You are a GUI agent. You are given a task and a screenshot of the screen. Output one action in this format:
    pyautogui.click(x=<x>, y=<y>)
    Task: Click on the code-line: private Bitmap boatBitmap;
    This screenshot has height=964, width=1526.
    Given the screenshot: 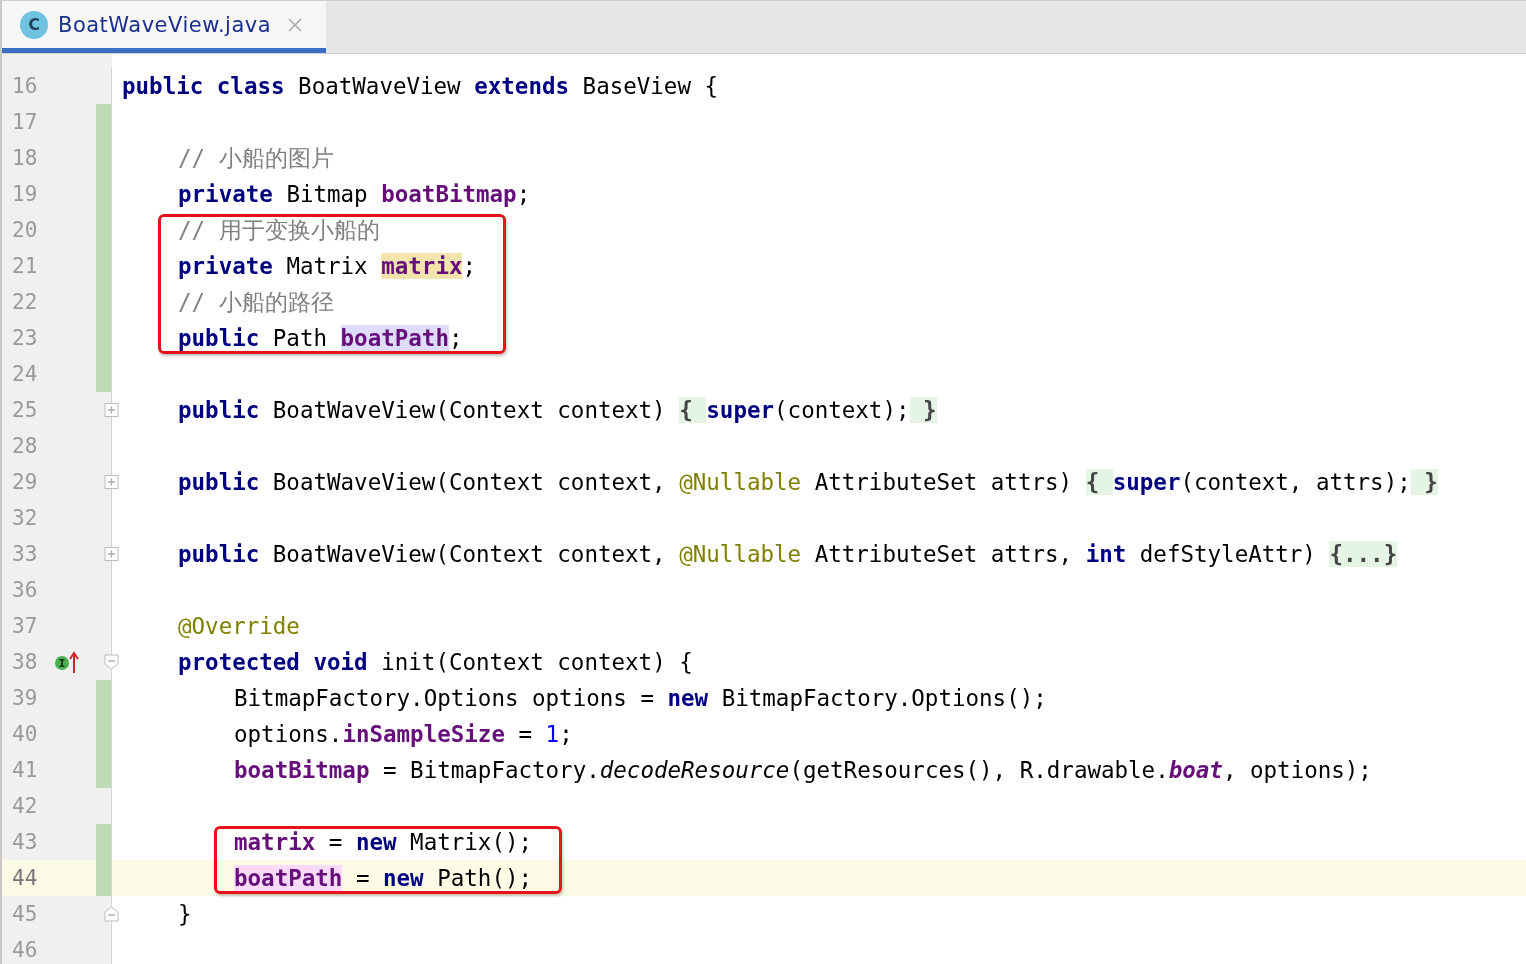 What is the action you would take?
    pyautogui.click(x=354, y=194)
    